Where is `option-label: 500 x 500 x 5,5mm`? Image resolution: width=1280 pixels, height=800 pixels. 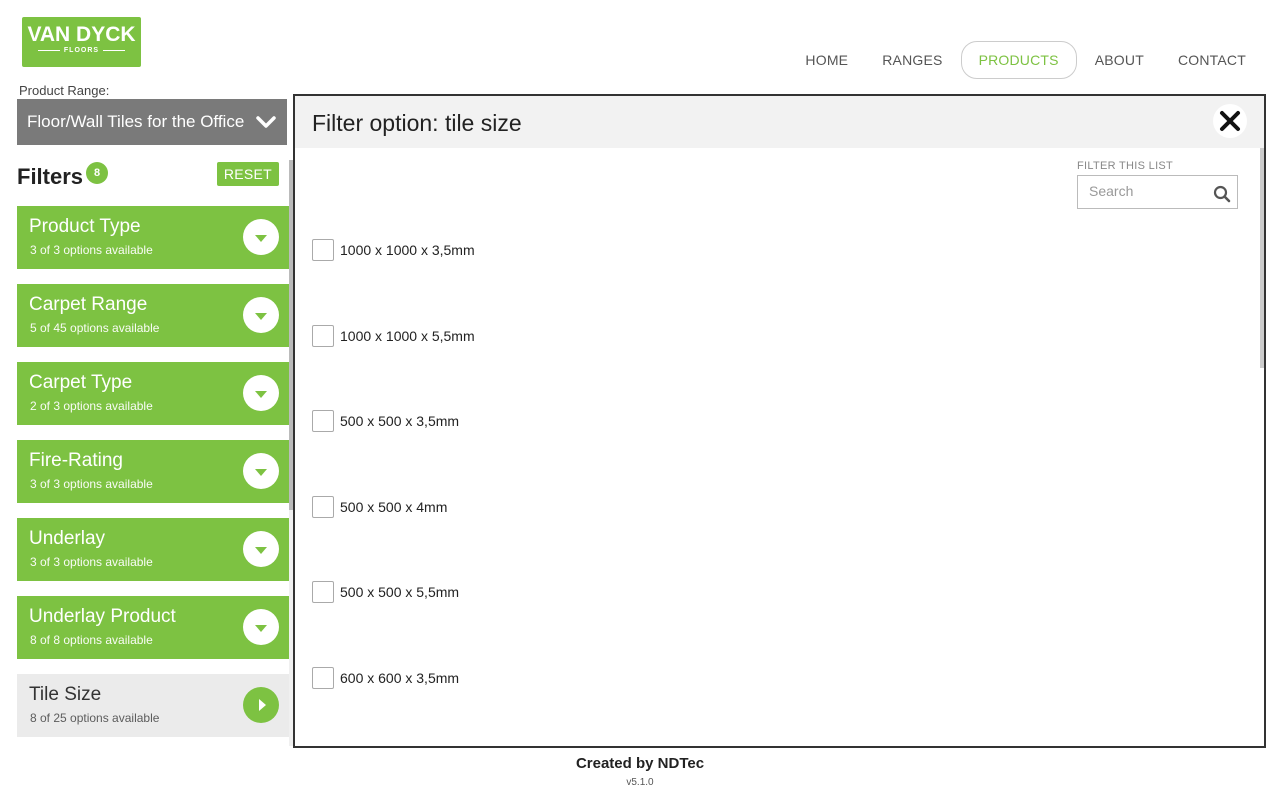 option-label: 500 x 500 x 5,5mm is located at coordinates (400, 592).